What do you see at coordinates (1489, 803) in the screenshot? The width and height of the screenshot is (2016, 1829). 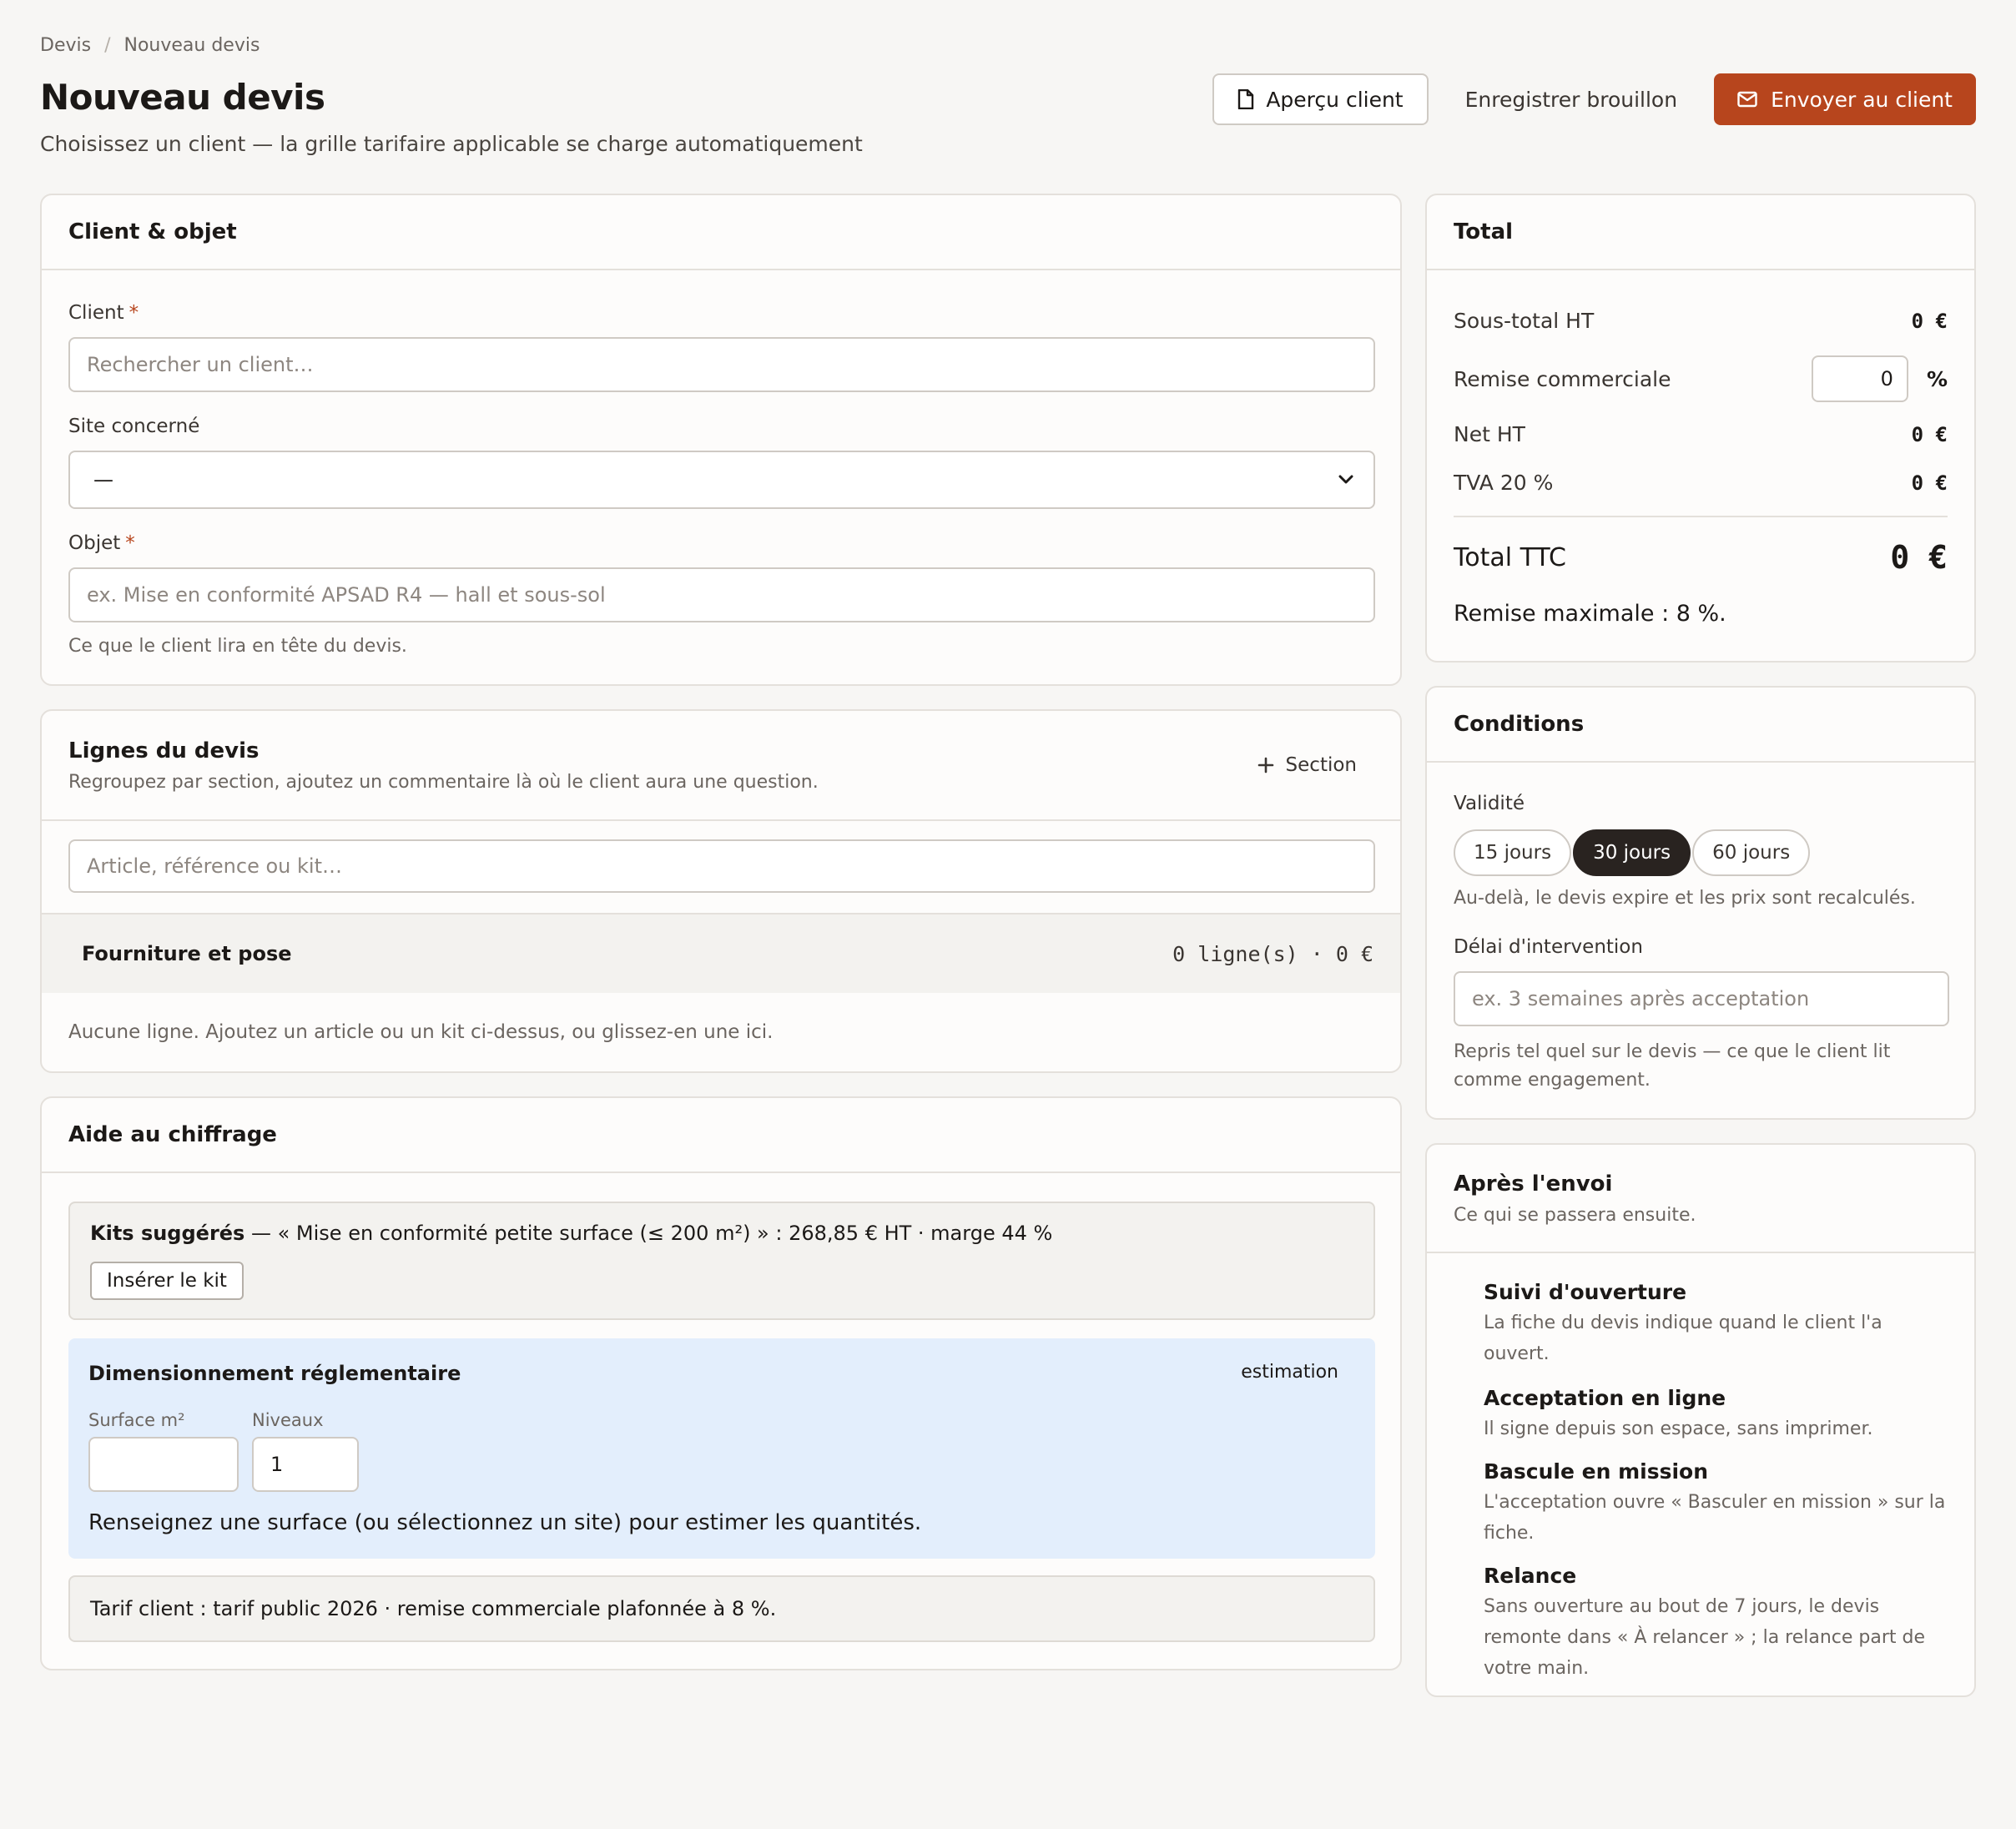 I see `validity-label: Validité` at bounding box center [1489, 803].